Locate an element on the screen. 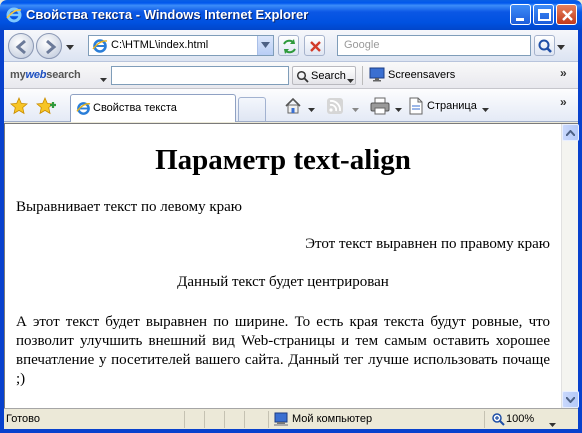 The height and width of the screenshot is (433, 582). back-arrow-icon is located at coordinates (20, 47).